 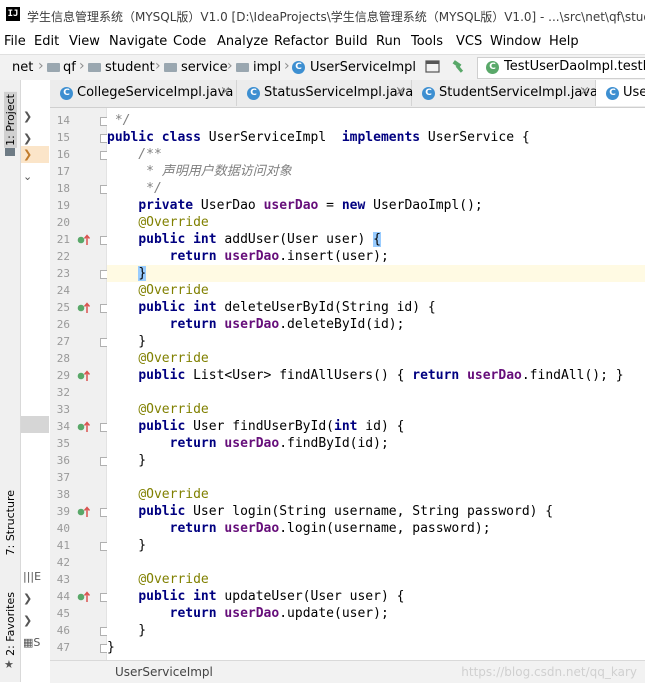 I want to click on menu-vcs: VCS, so click(x=469, y=41).